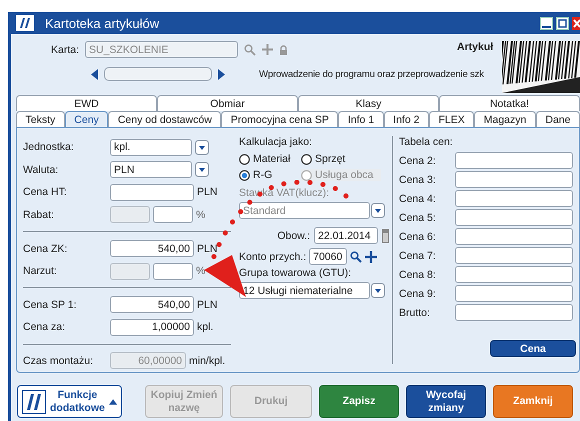 The height and width of the screenshot is (421, 580). What do you see at coordinates (293, 236) in the screenshot?
I see `field-label: Obow.:` at bounding box center [293, 236].